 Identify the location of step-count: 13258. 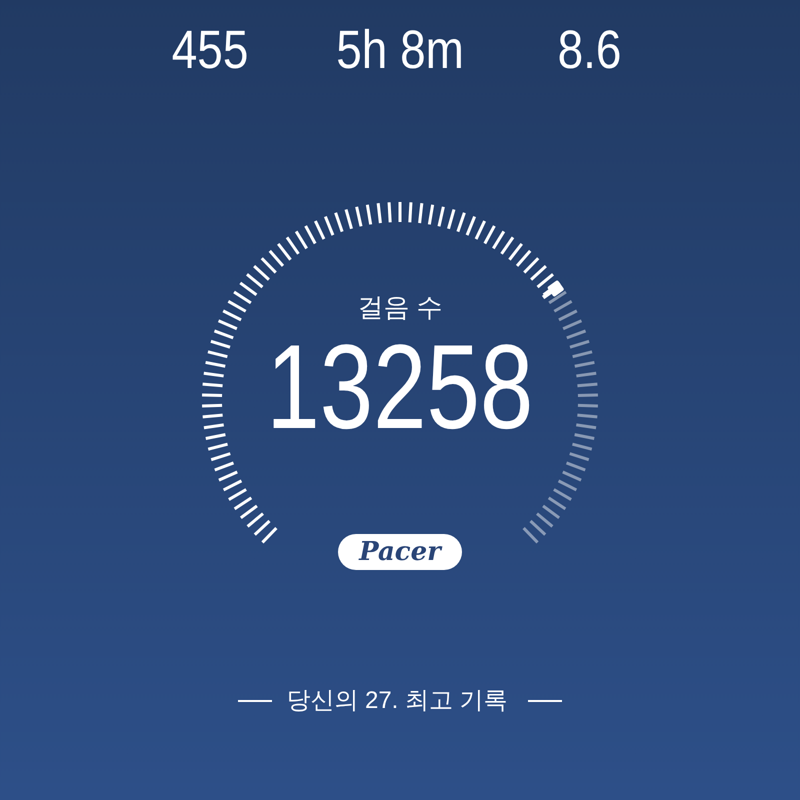
(400, 387).